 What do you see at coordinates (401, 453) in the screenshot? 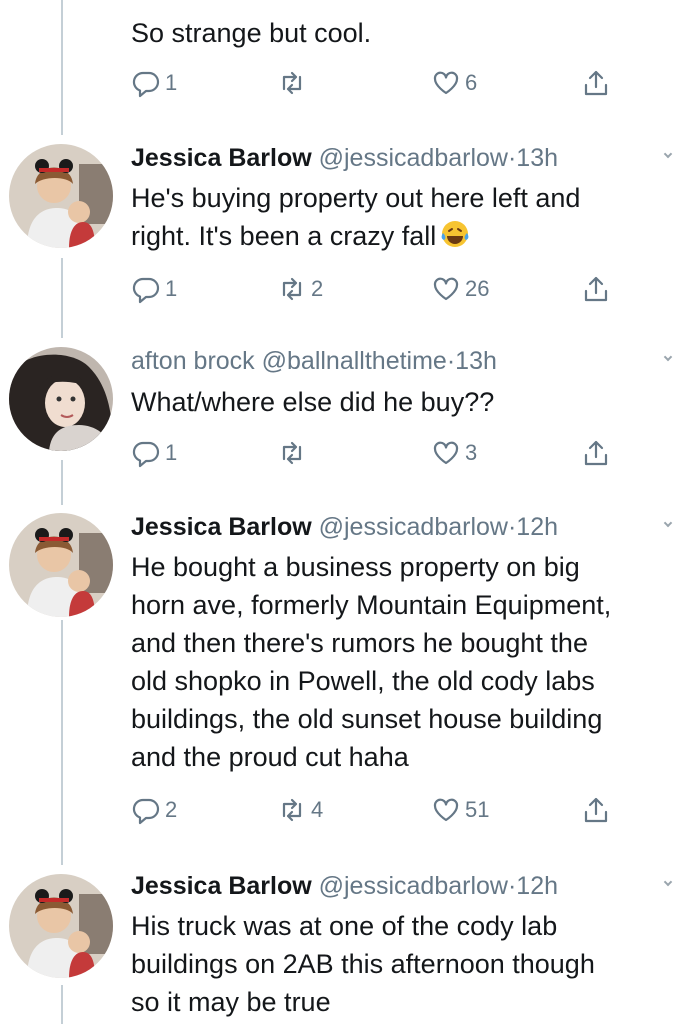
I see `tweet-actions: 1 3` at bounding box center [401, 453].